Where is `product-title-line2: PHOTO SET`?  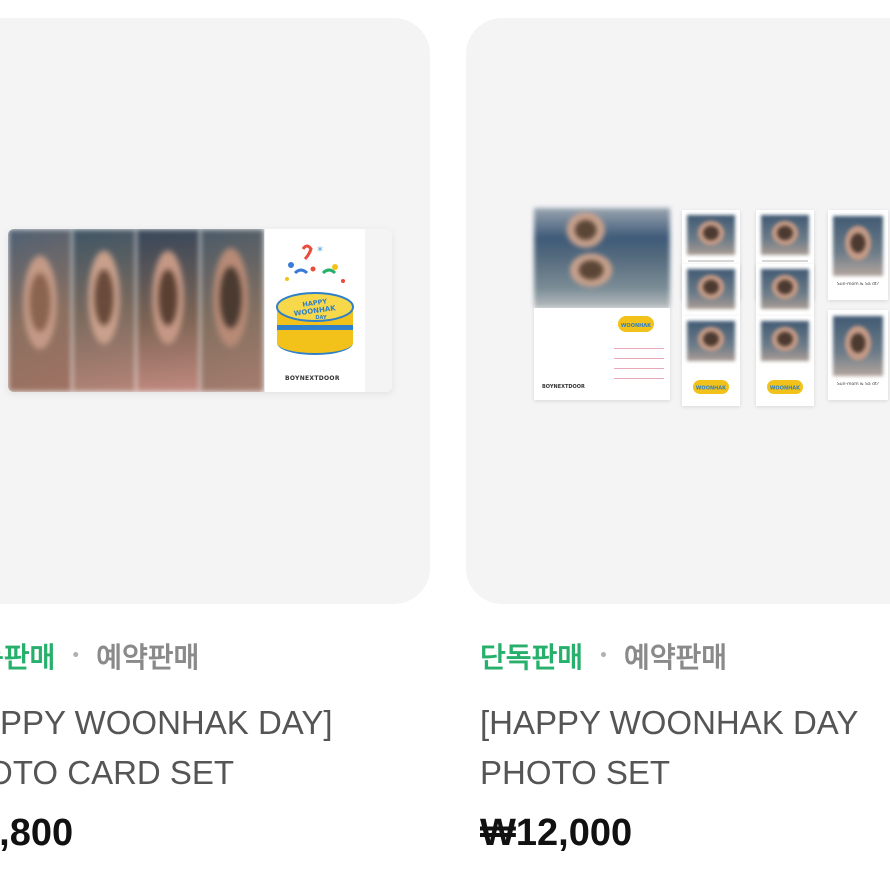
product-title-line2: PHOTO SET is located at coordinates (575, 772).